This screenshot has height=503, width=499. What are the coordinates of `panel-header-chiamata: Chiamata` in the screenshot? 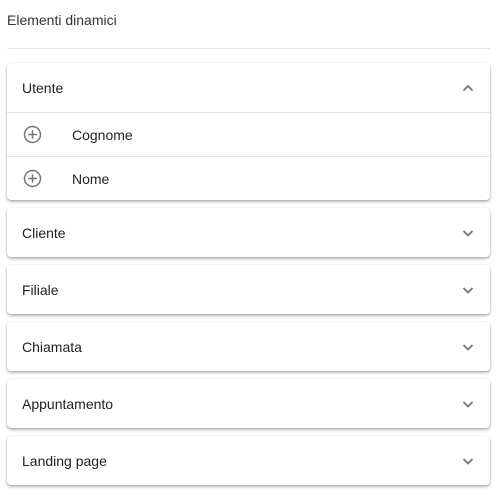 It's located at (248, 346).